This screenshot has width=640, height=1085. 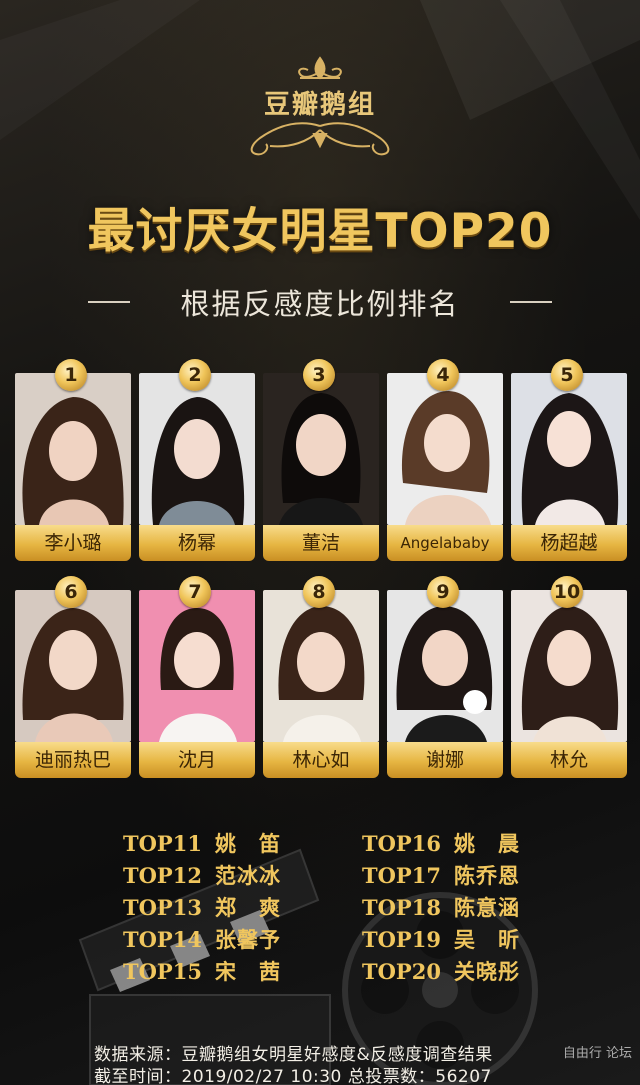 I want to click on list-item: TOP18 陈意涵, so click(x=441, y=907).